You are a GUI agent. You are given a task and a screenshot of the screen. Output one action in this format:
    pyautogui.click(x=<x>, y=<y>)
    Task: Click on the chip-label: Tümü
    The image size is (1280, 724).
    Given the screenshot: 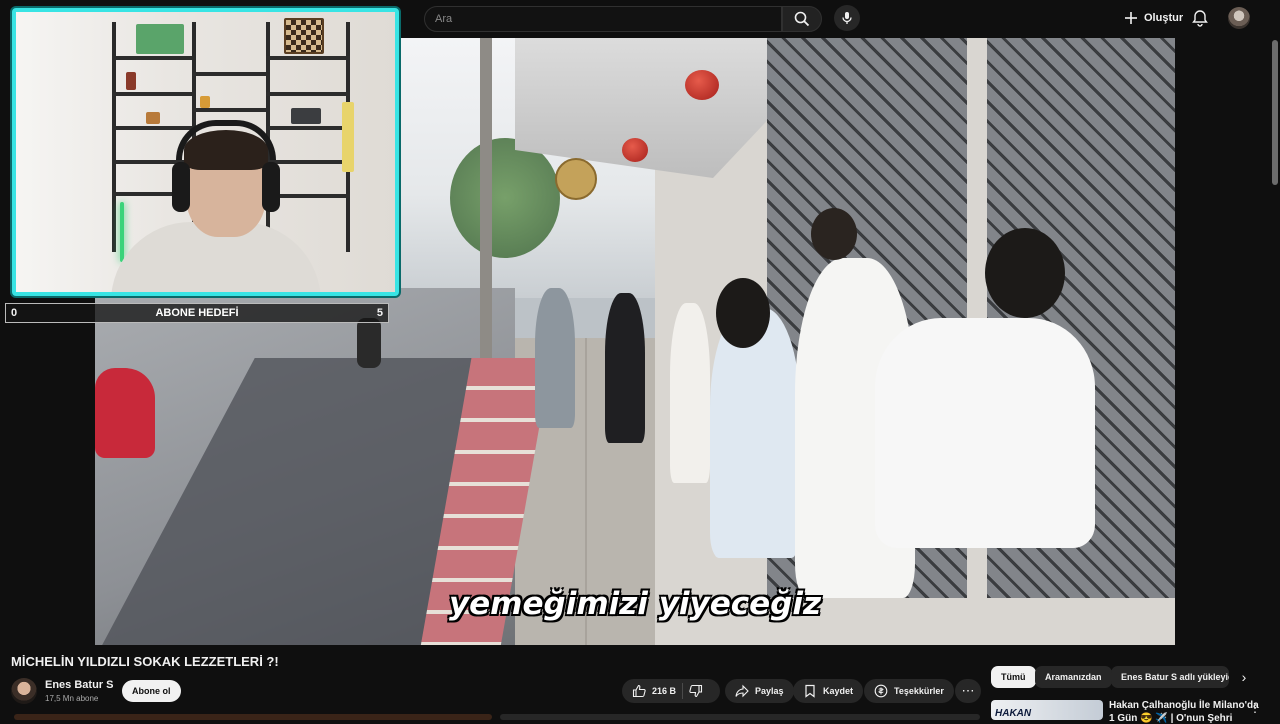 What is the action you would take?
    pyautogui.click(x=1013, y=677)
    